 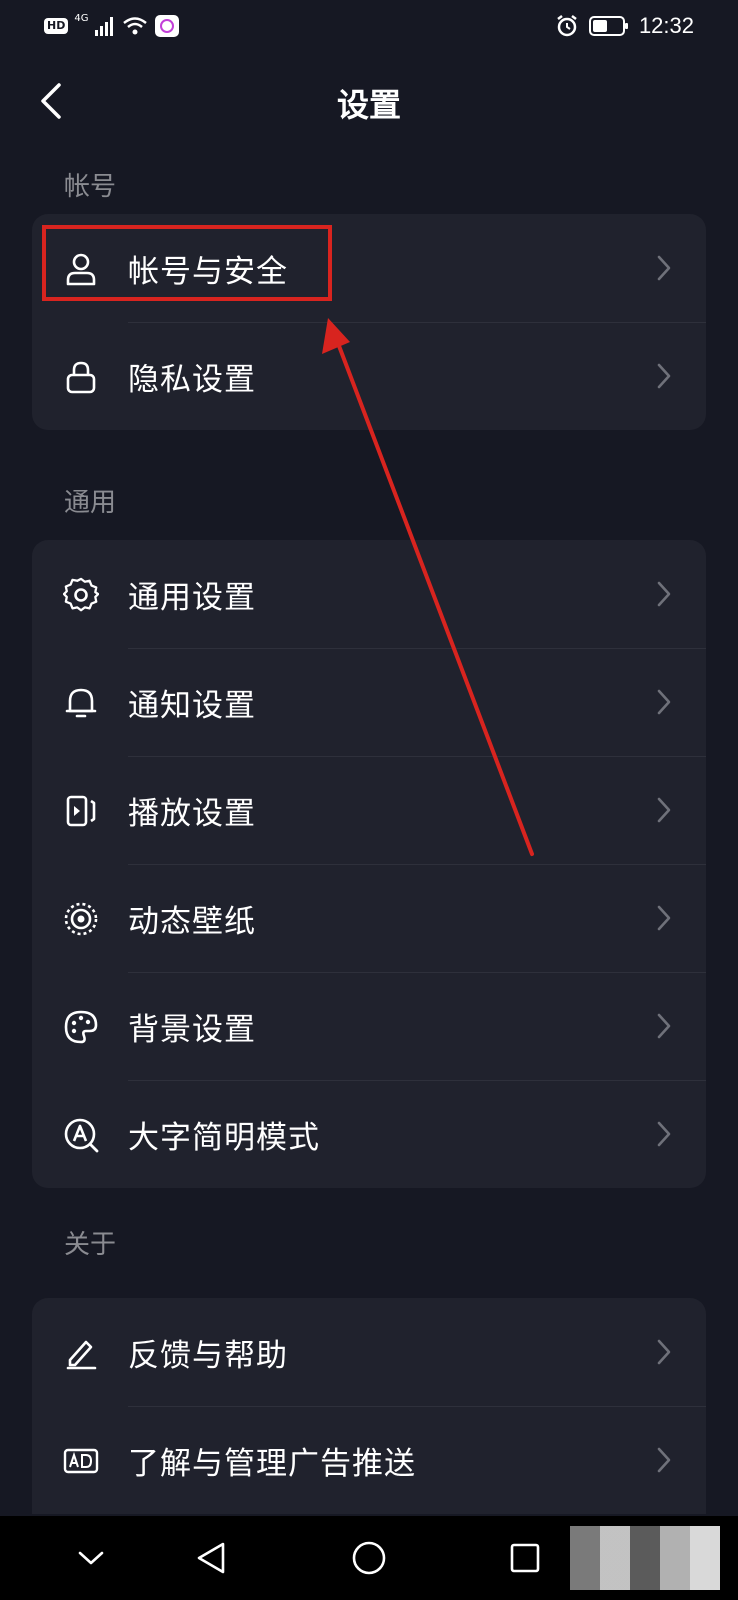 I want to click on nav-recents-button, so click(x=525, y=1558).